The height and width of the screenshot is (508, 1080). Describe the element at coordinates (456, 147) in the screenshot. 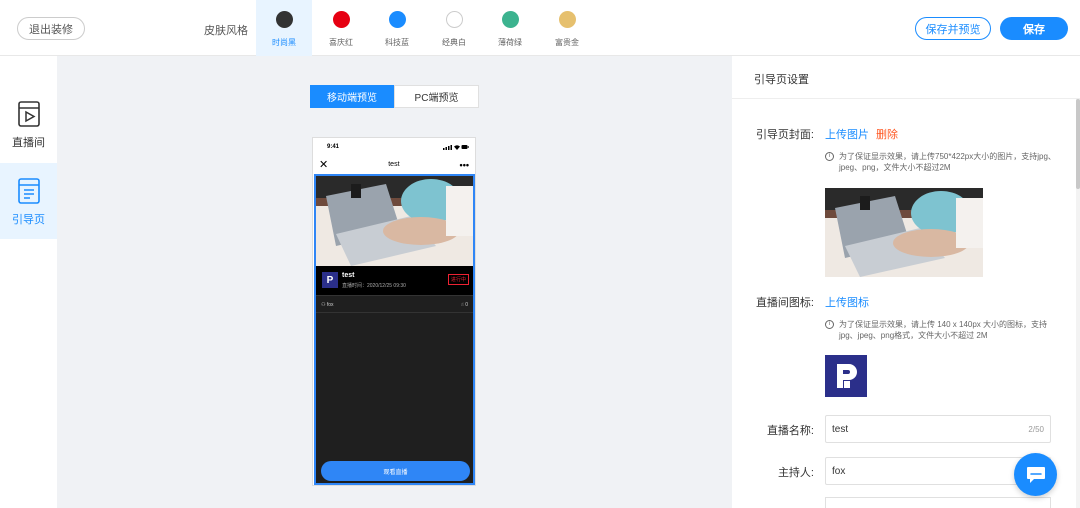

I see `signal-battery-icon` at that location.